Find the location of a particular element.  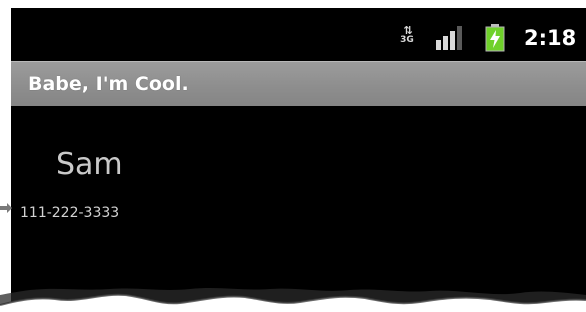

app-title: Babe, I'm Cool. is located at coordinates (108, 84).